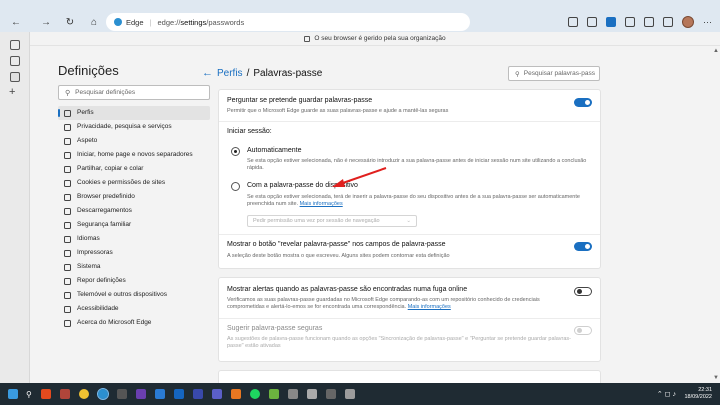 This screenshot has height=405, width=720. What do you see at coordinates (134, 197) in the screenshot?
I see `sidebar-item-default-browser: Browser predefinido` at bounding box center [134, 197].